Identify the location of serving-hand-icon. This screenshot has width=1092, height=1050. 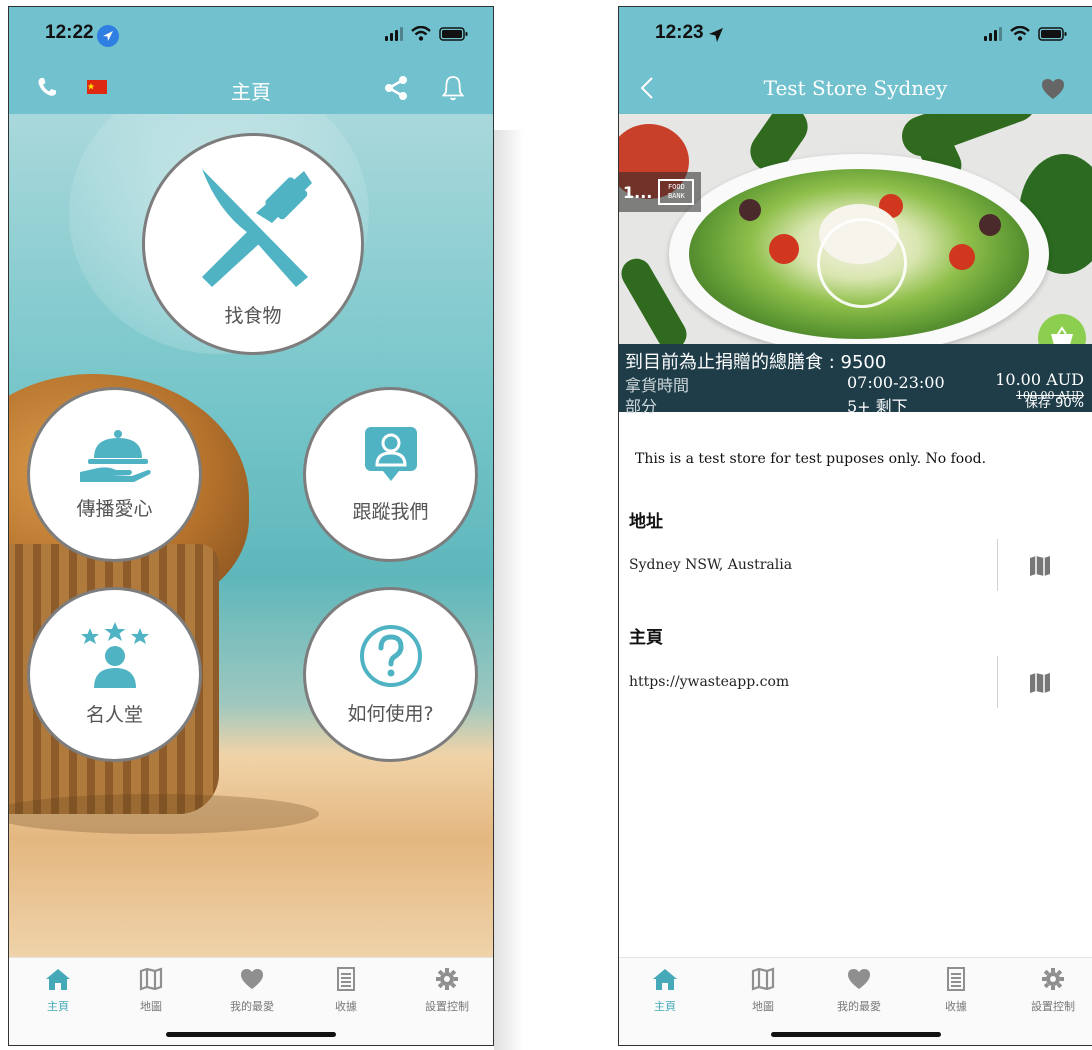
(115, 458).